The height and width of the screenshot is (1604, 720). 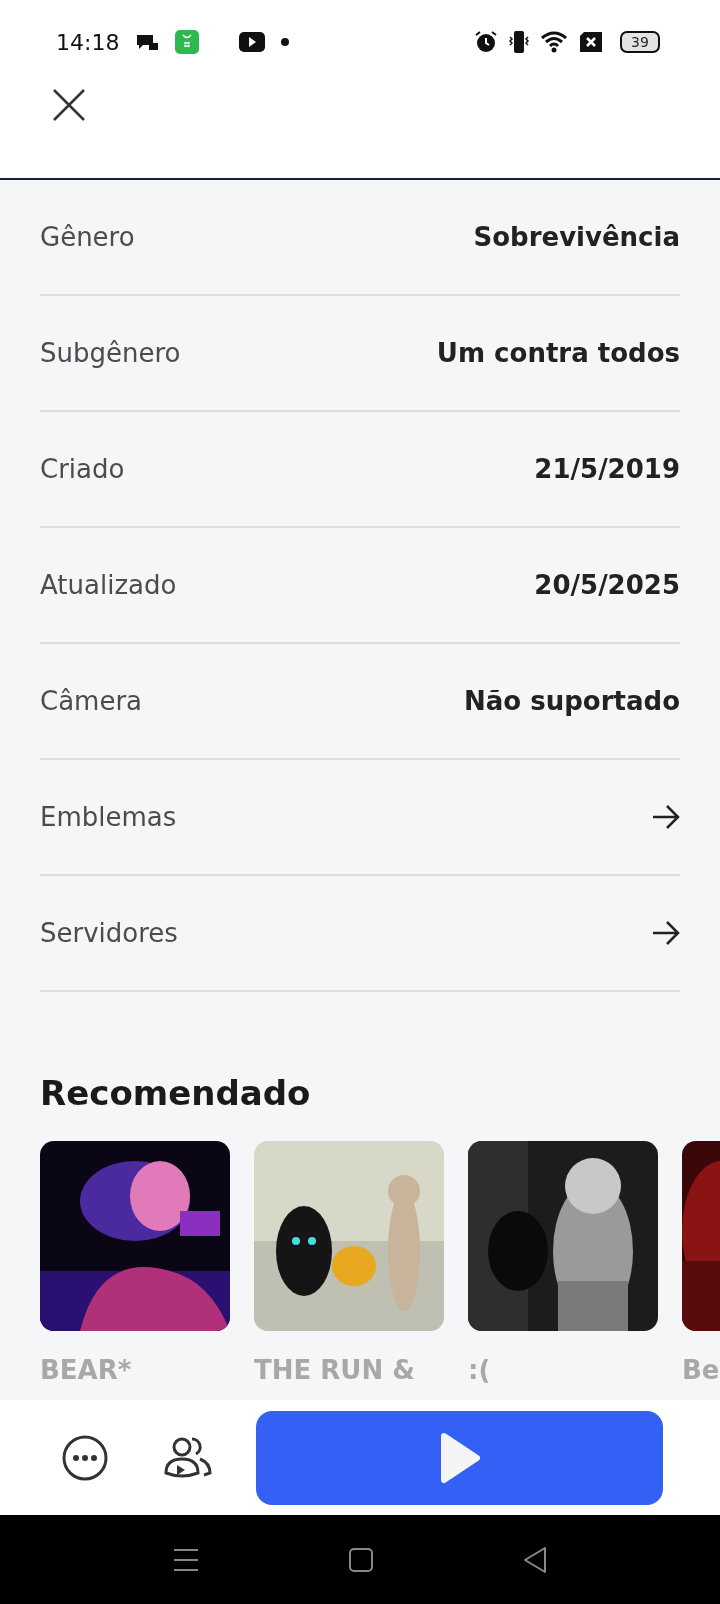 What do you see at coordinates (535, 1559) in the screenshot?
I see `back-button` at bounding box center [535, 1559].